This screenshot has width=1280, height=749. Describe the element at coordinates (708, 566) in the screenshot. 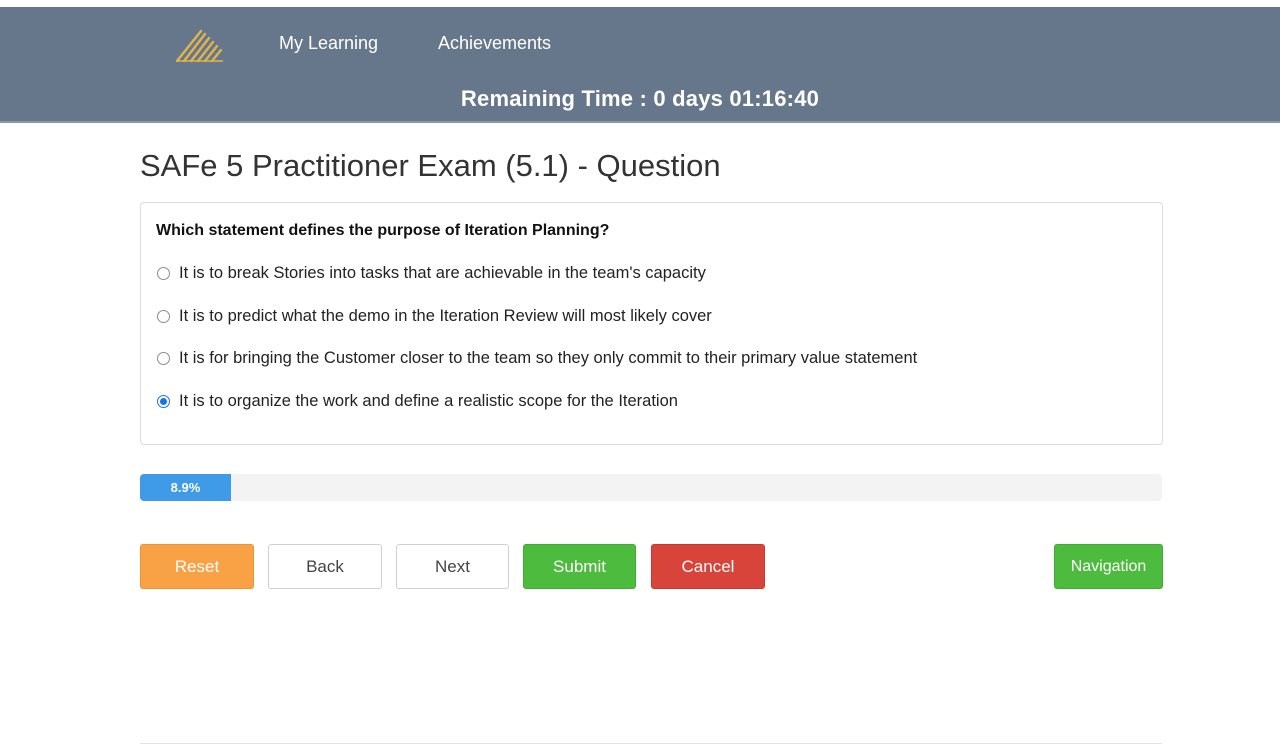

I see `cancel-button: Cancel` at that location.